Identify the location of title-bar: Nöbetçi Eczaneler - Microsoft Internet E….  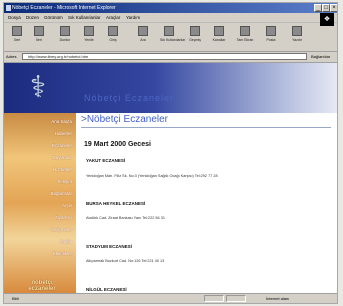
(170, 8).